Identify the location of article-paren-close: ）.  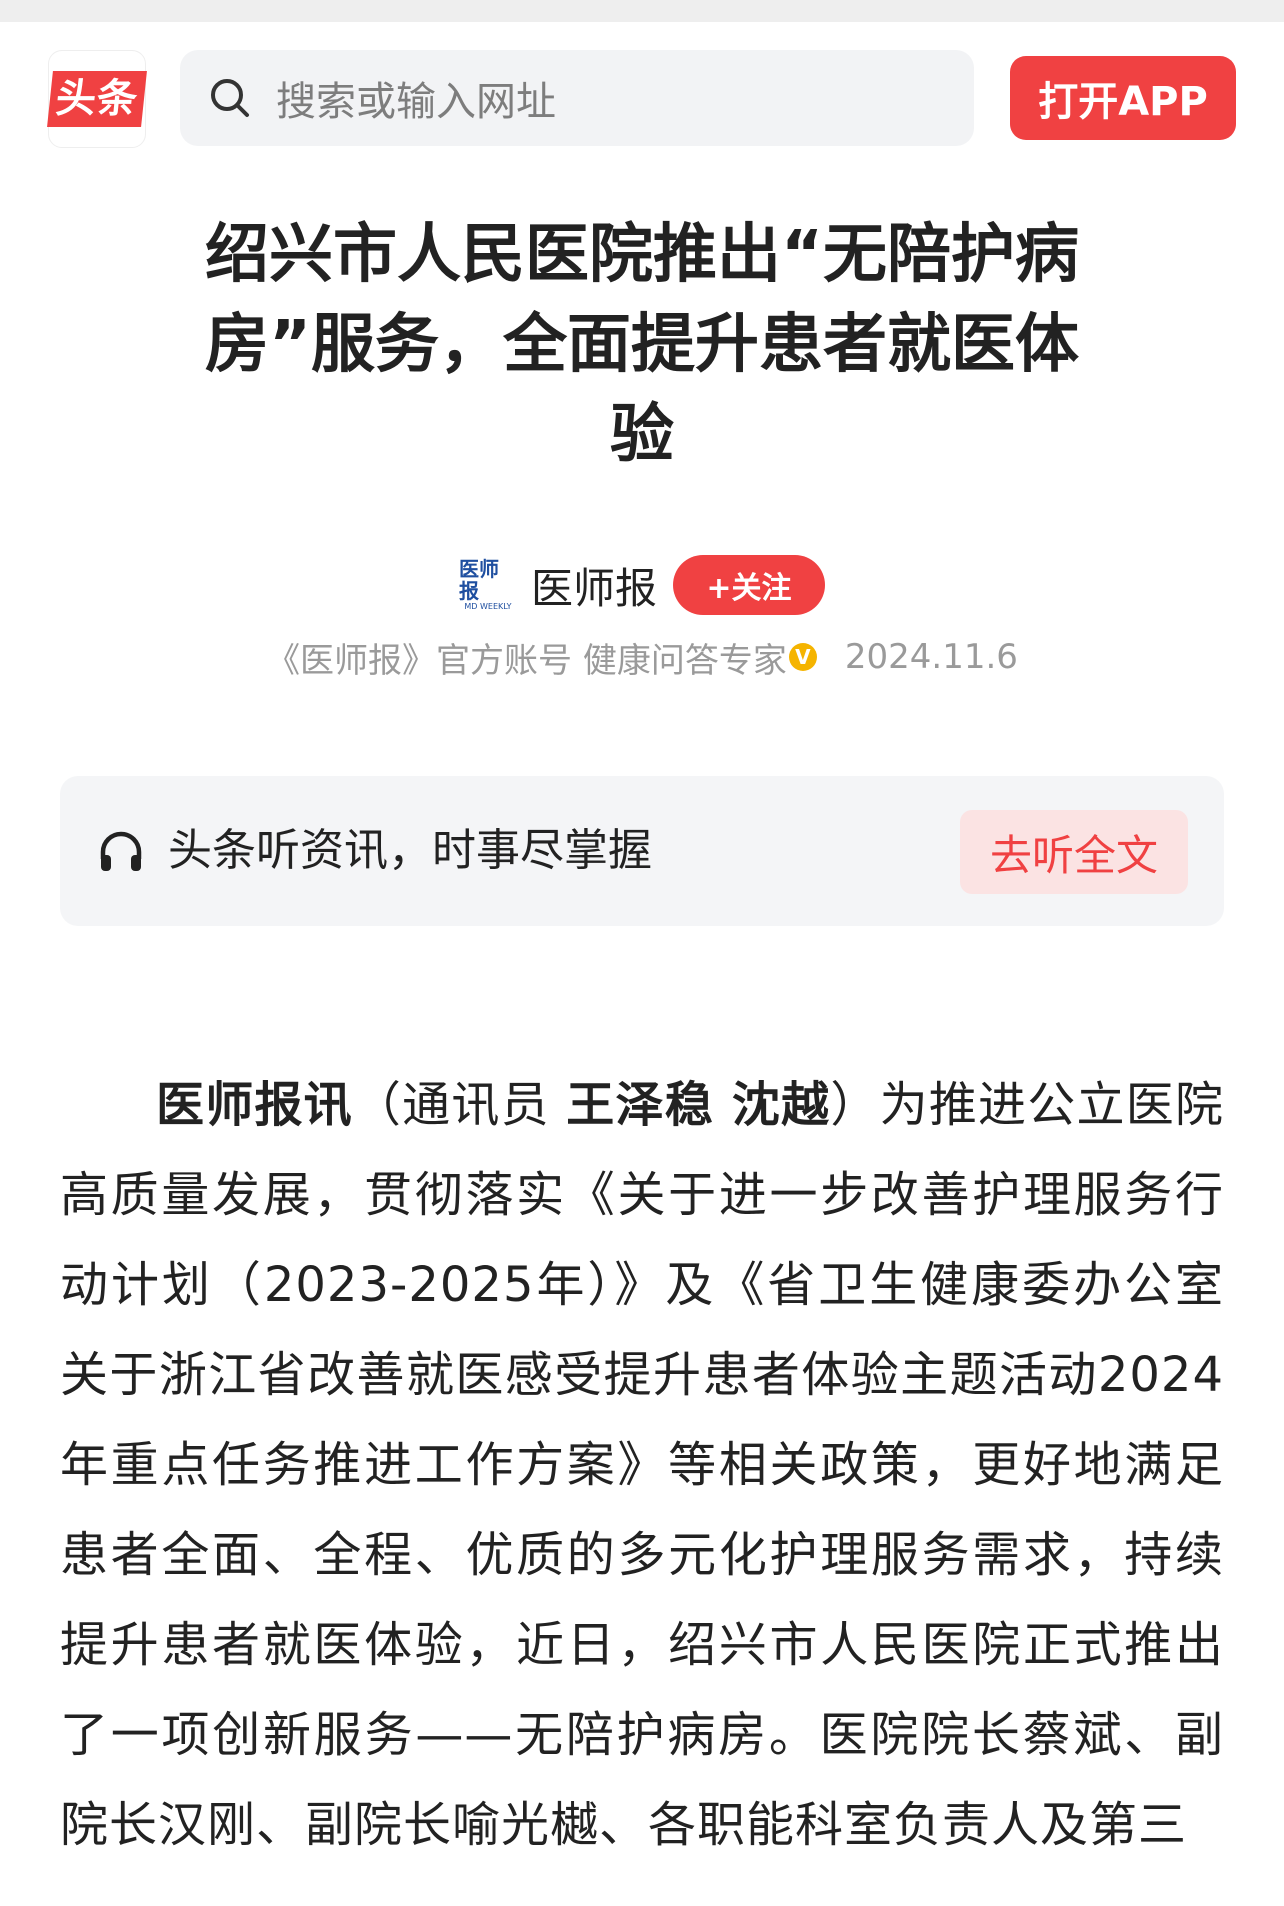
(855, 1105).